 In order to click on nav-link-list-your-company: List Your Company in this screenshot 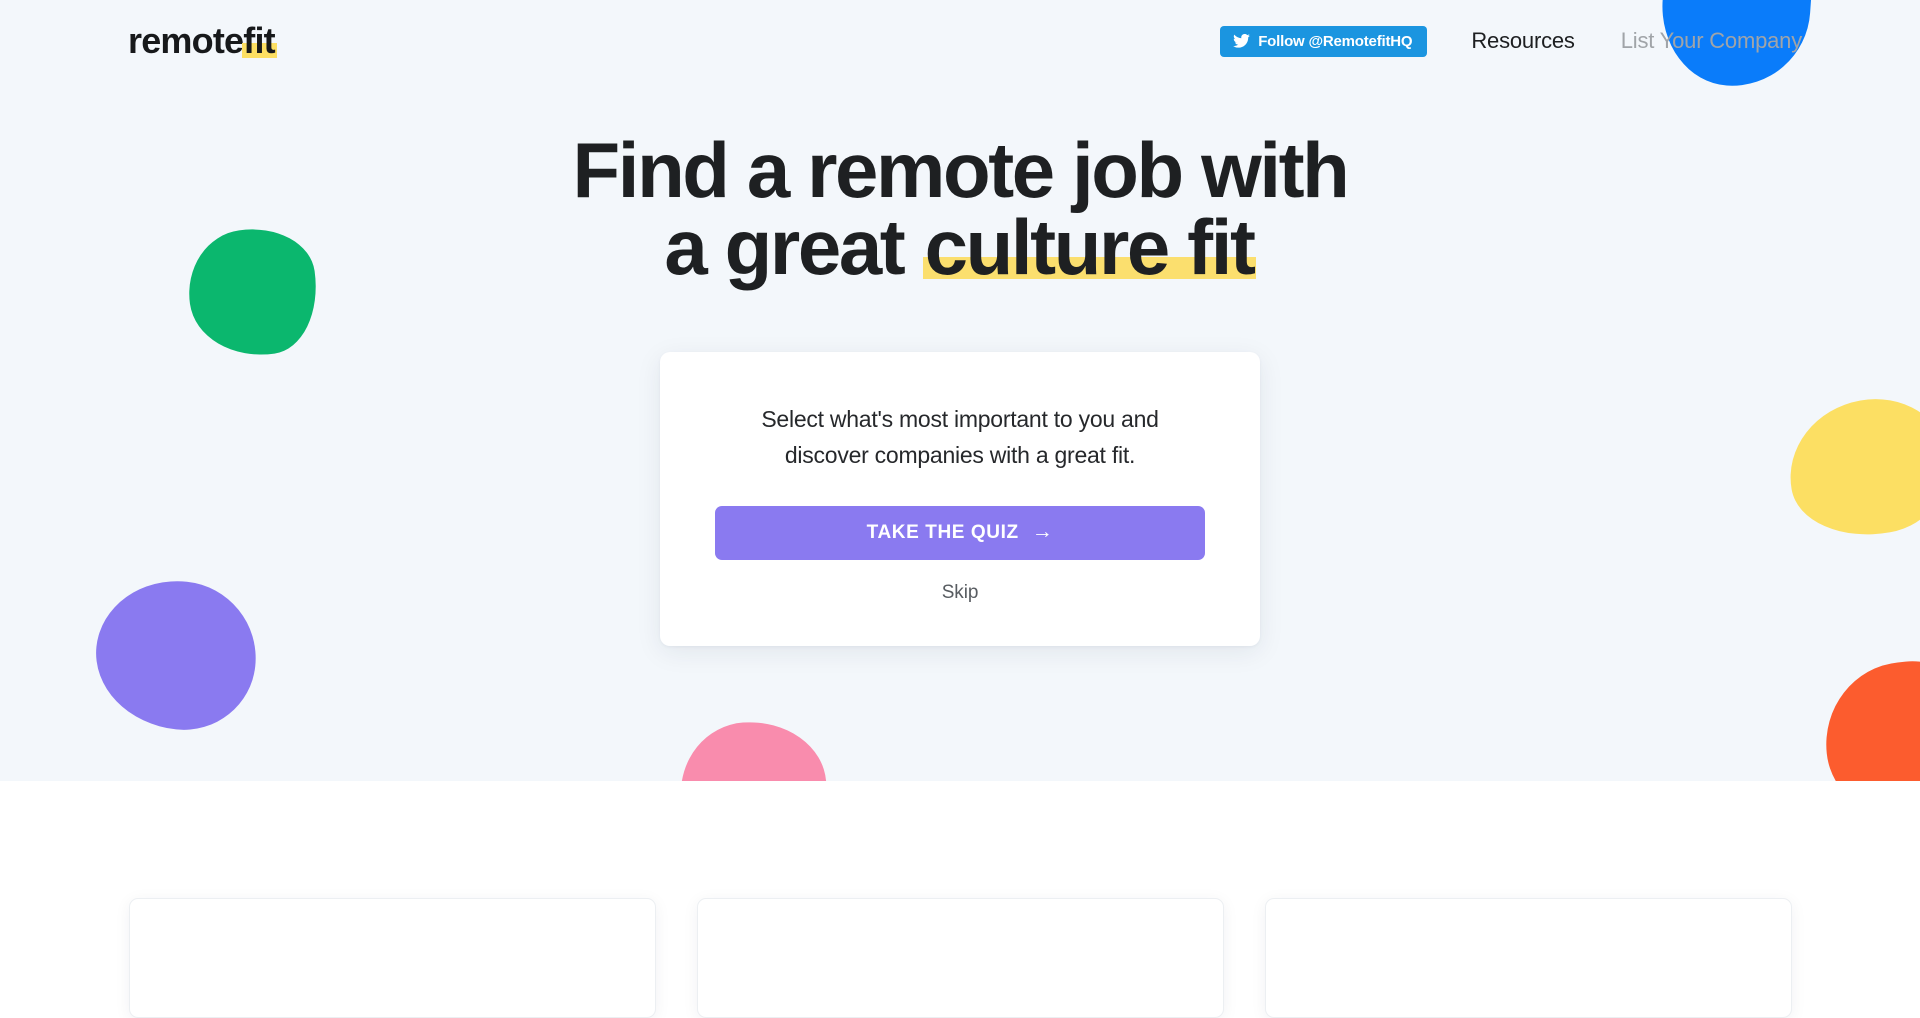, I will do `click(1711, 41)`.